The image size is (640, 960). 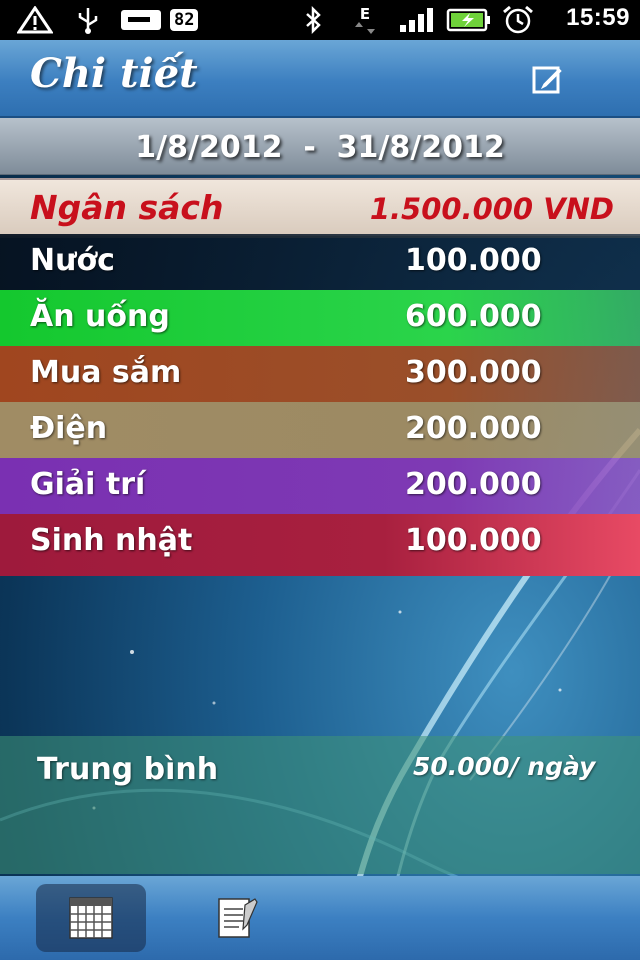 I want to click on usb-icon, so click(x=88, y=20).